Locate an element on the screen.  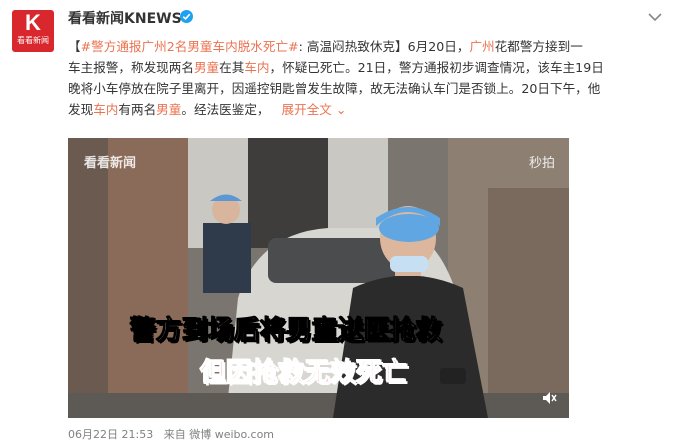
keyword-city: 广州 is located at coordinates (481, 46).